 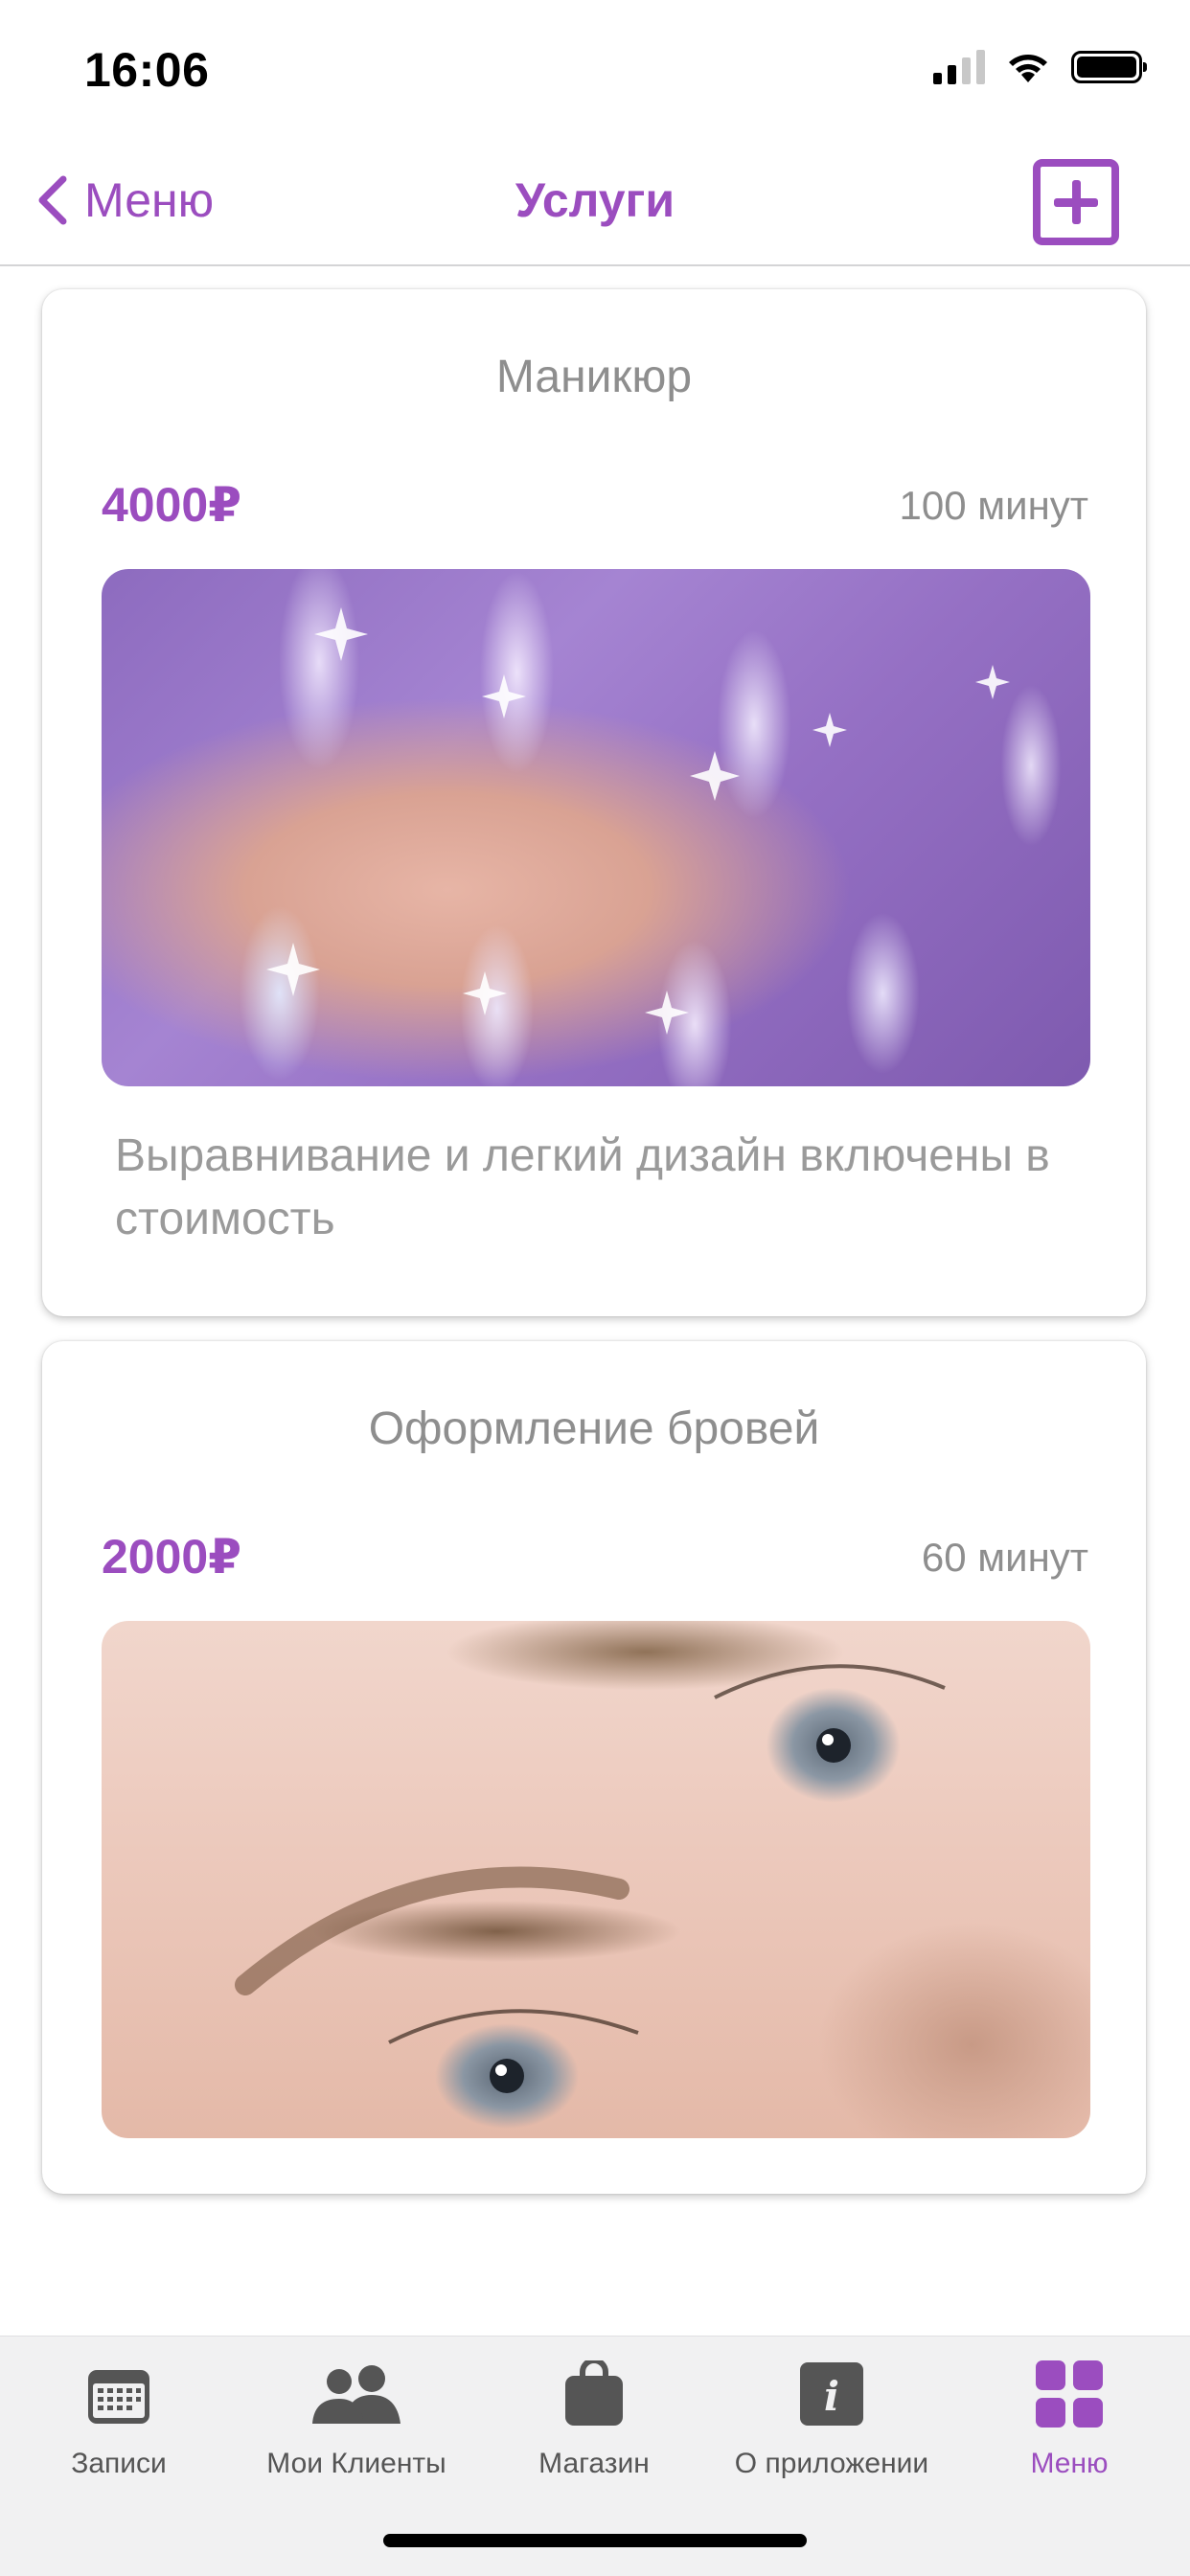 I want to click on tab-label: Записи, so click(x=119, y=2463).